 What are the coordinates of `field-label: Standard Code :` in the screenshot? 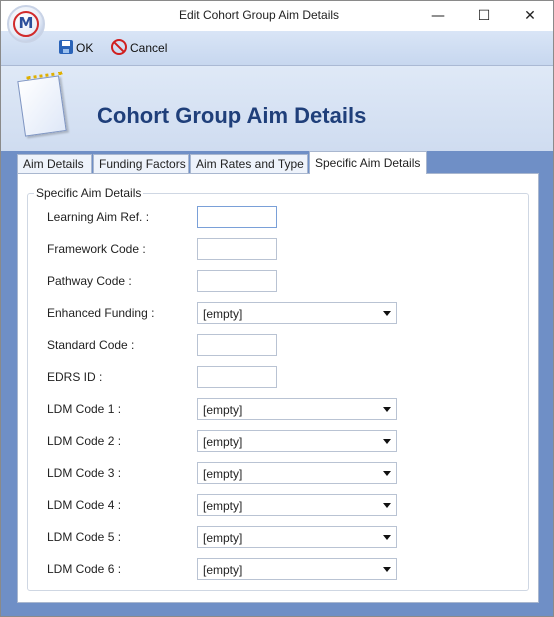 It's located at (91, 345).